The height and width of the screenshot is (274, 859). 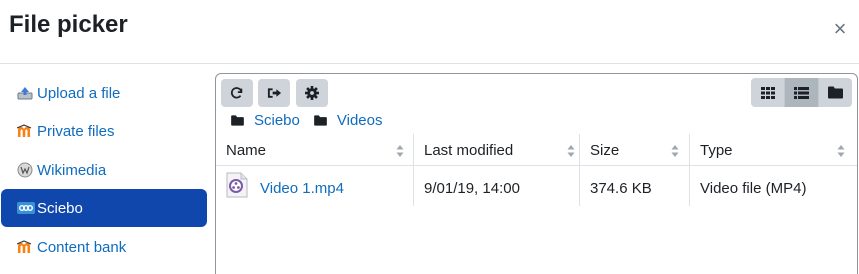 I want to click on view-tree-button, so click(x=835, y=92).